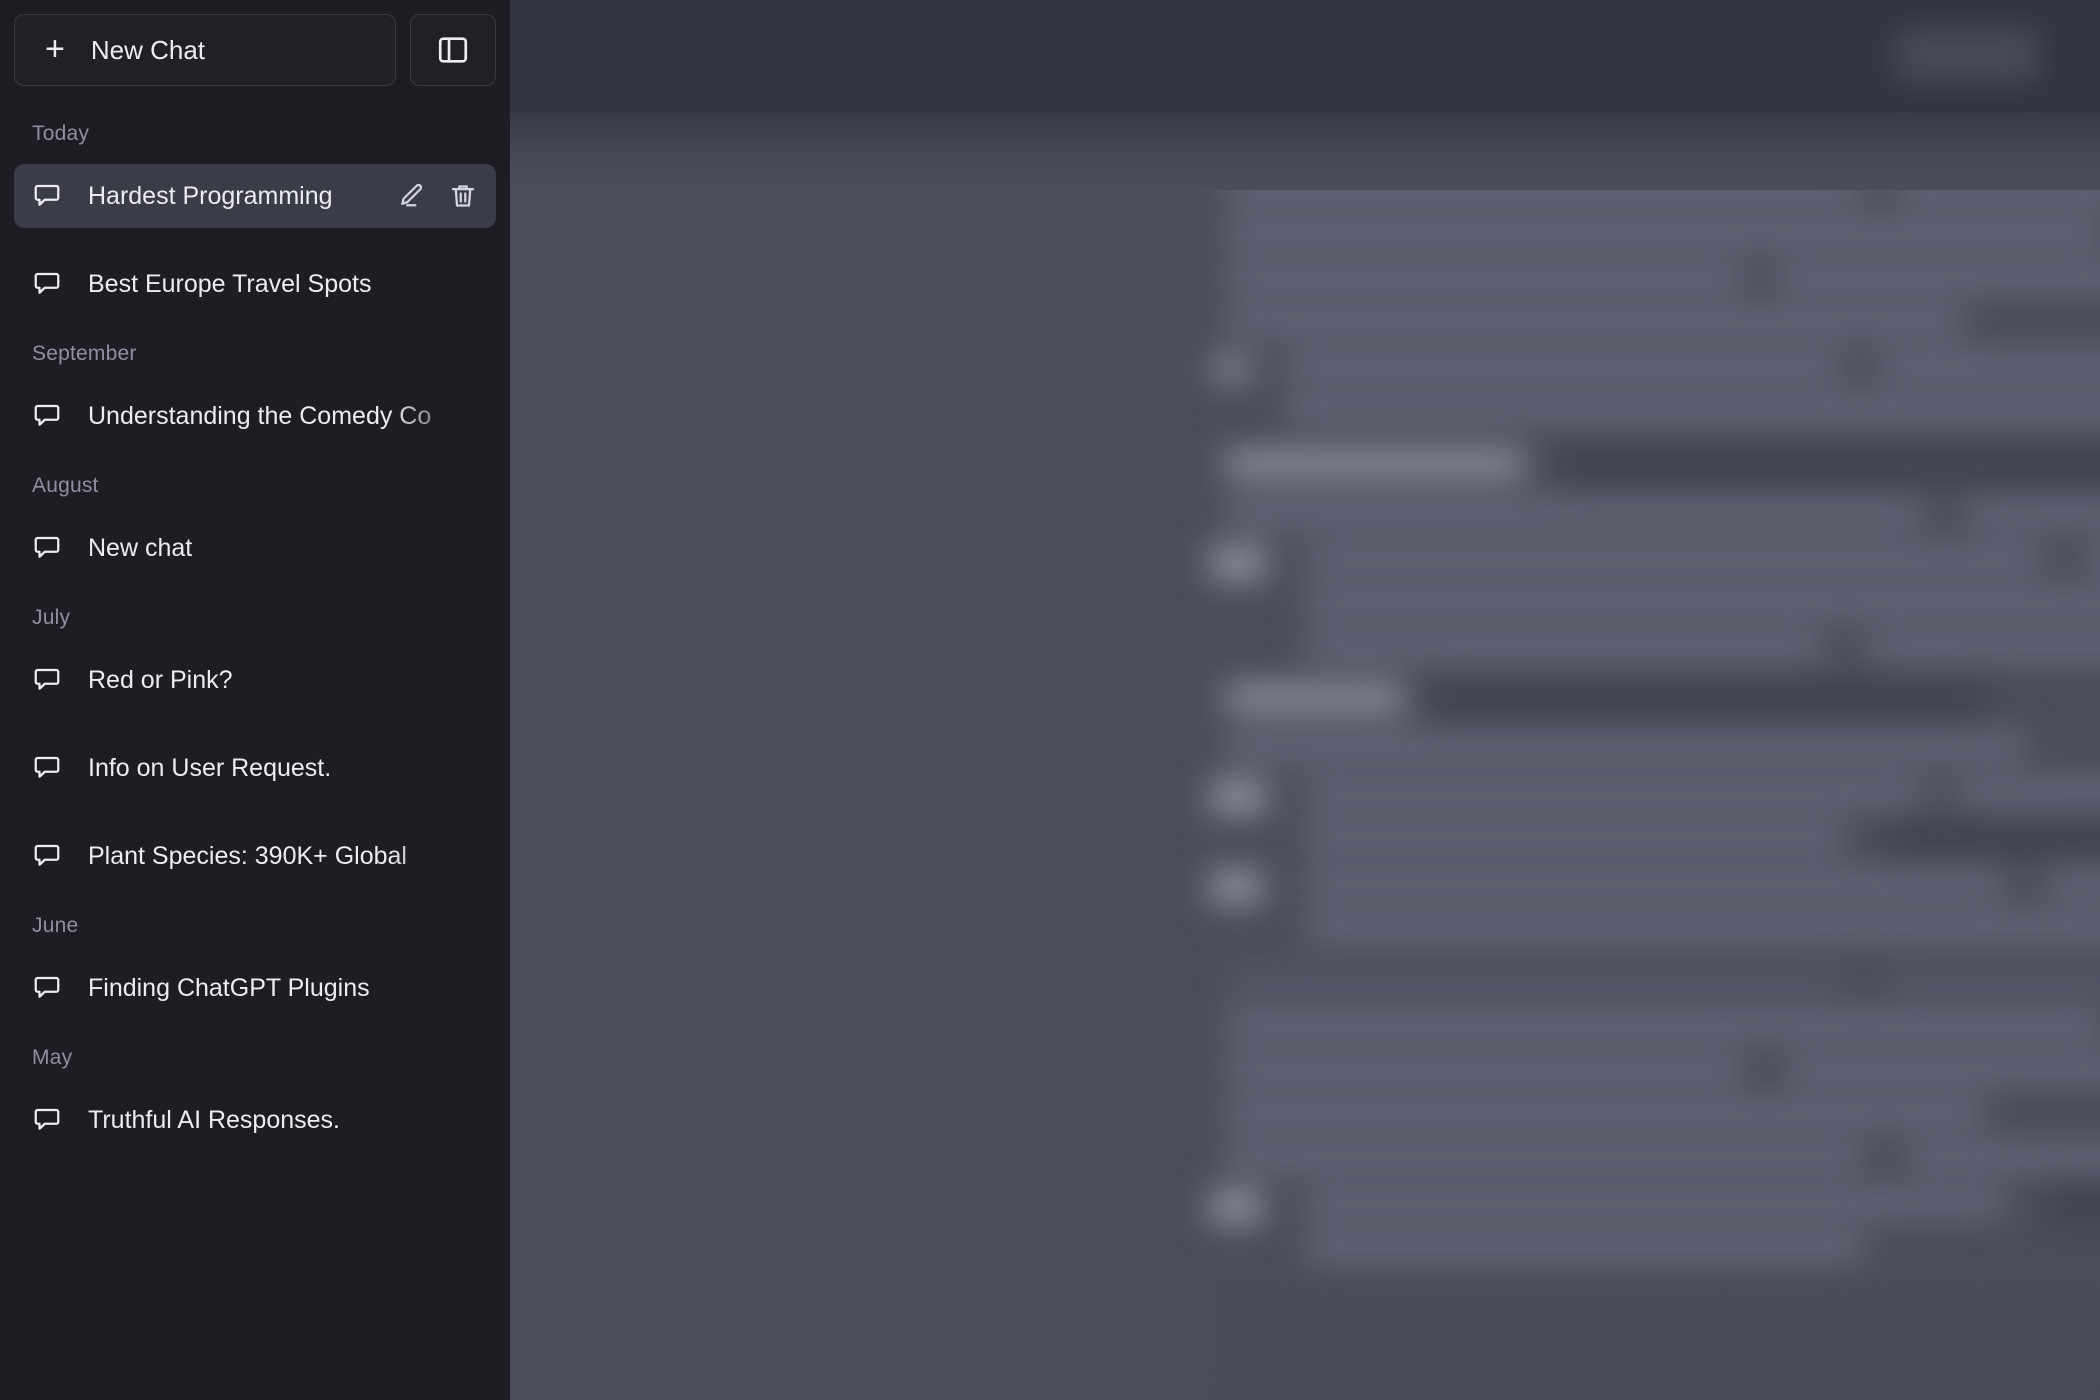  I want to click on chat-history-item-active: Hardest Programming, so click(255, 196).